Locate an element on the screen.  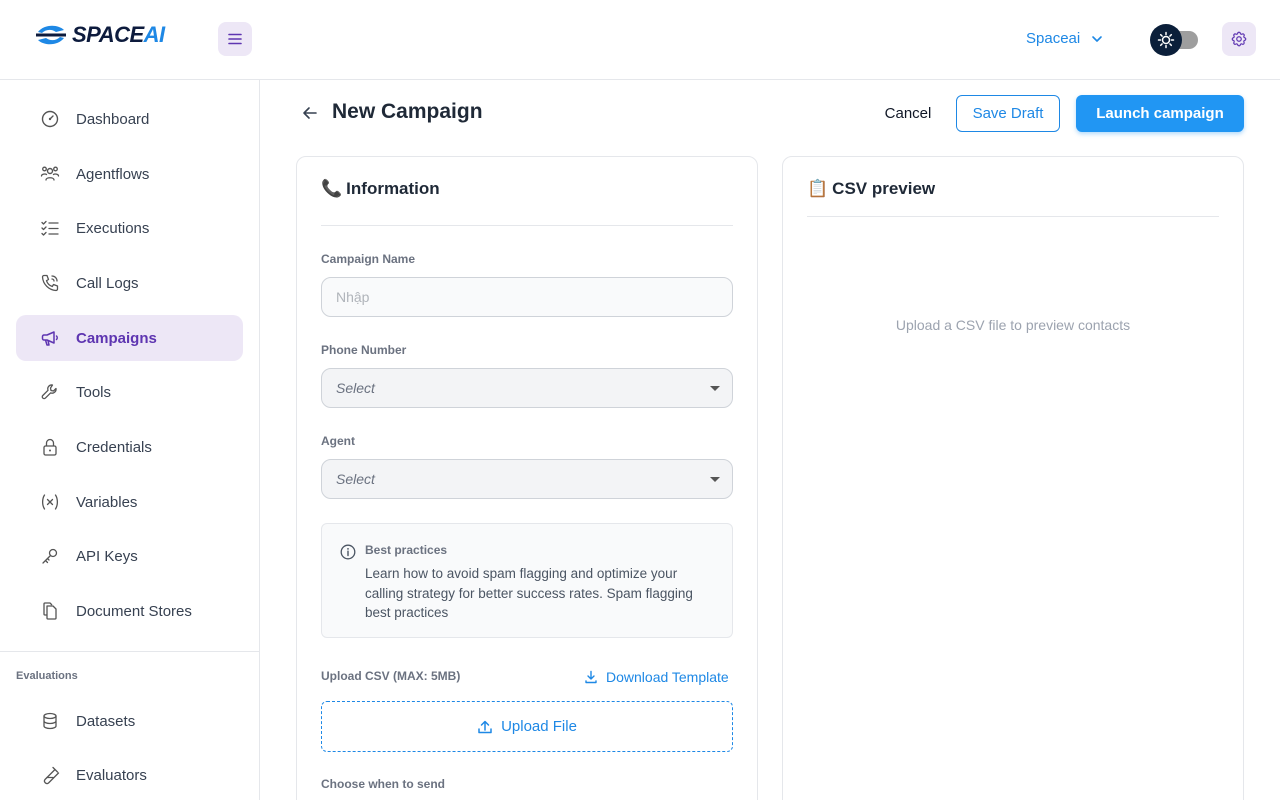
sidebar-item-label: Agentflows is located at coordinates (113, 174).